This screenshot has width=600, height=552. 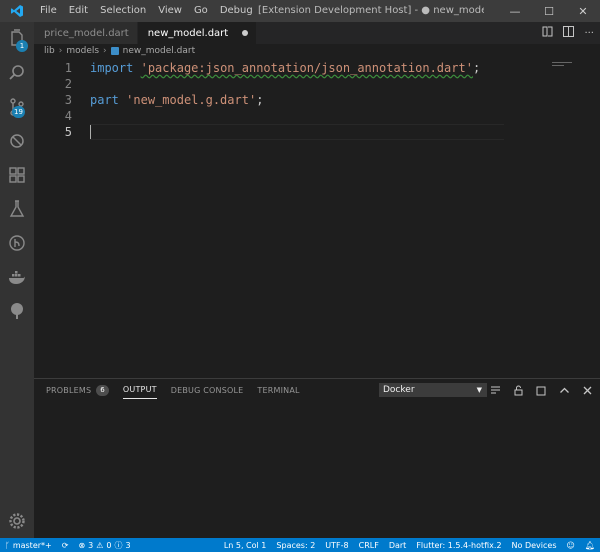 I want to click on language-mode: Dart, so click(x=398, y=545).